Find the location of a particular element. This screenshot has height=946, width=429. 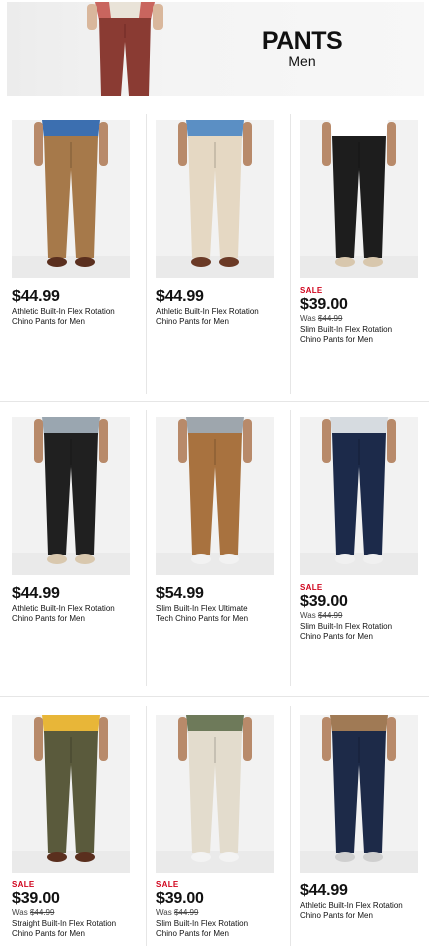

product-price: $54.99 is located at coordinates (180, 593).